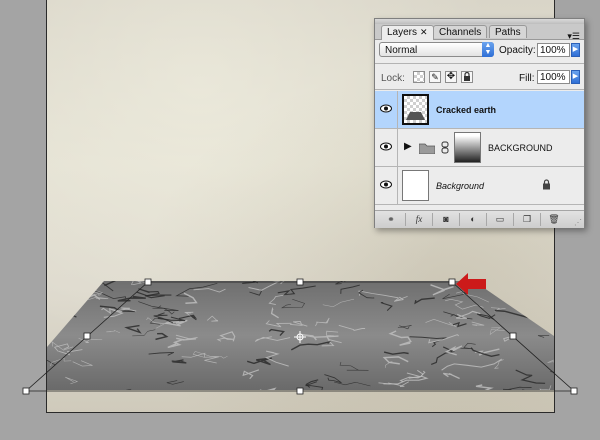 This screenshot has height=440, width=600. Describe the element at coordinates (575, 50) in the screenshot. I see `opacity-arrow-button: ▶` at that location.